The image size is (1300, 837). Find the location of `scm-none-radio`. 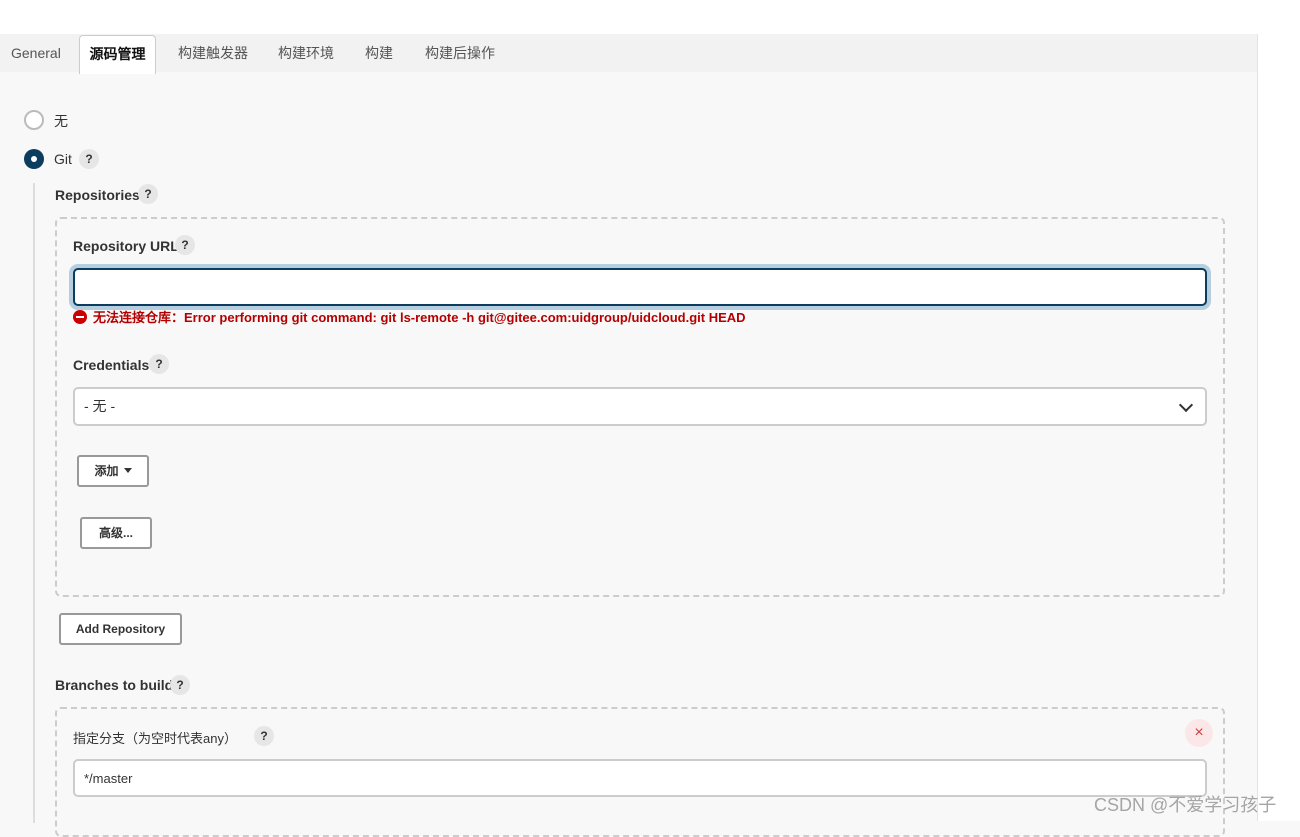

scm-none-radio is located at coordinates (34, 120).